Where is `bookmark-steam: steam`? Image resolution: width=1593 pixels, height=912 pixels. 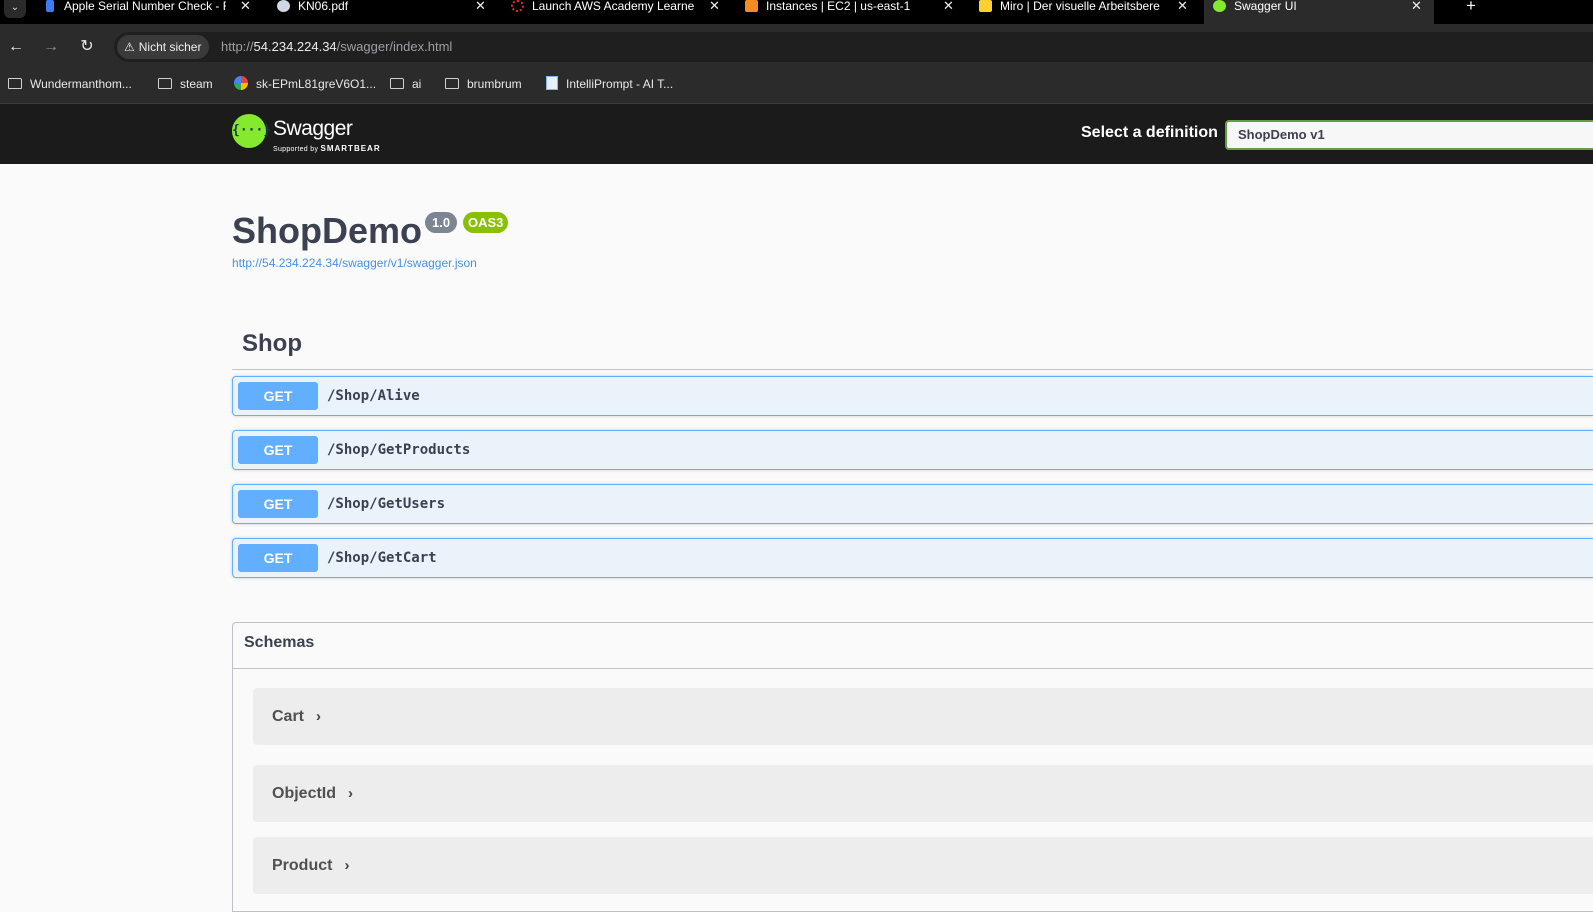 bookmark-steam: steam is located at coordinates (185, 84).